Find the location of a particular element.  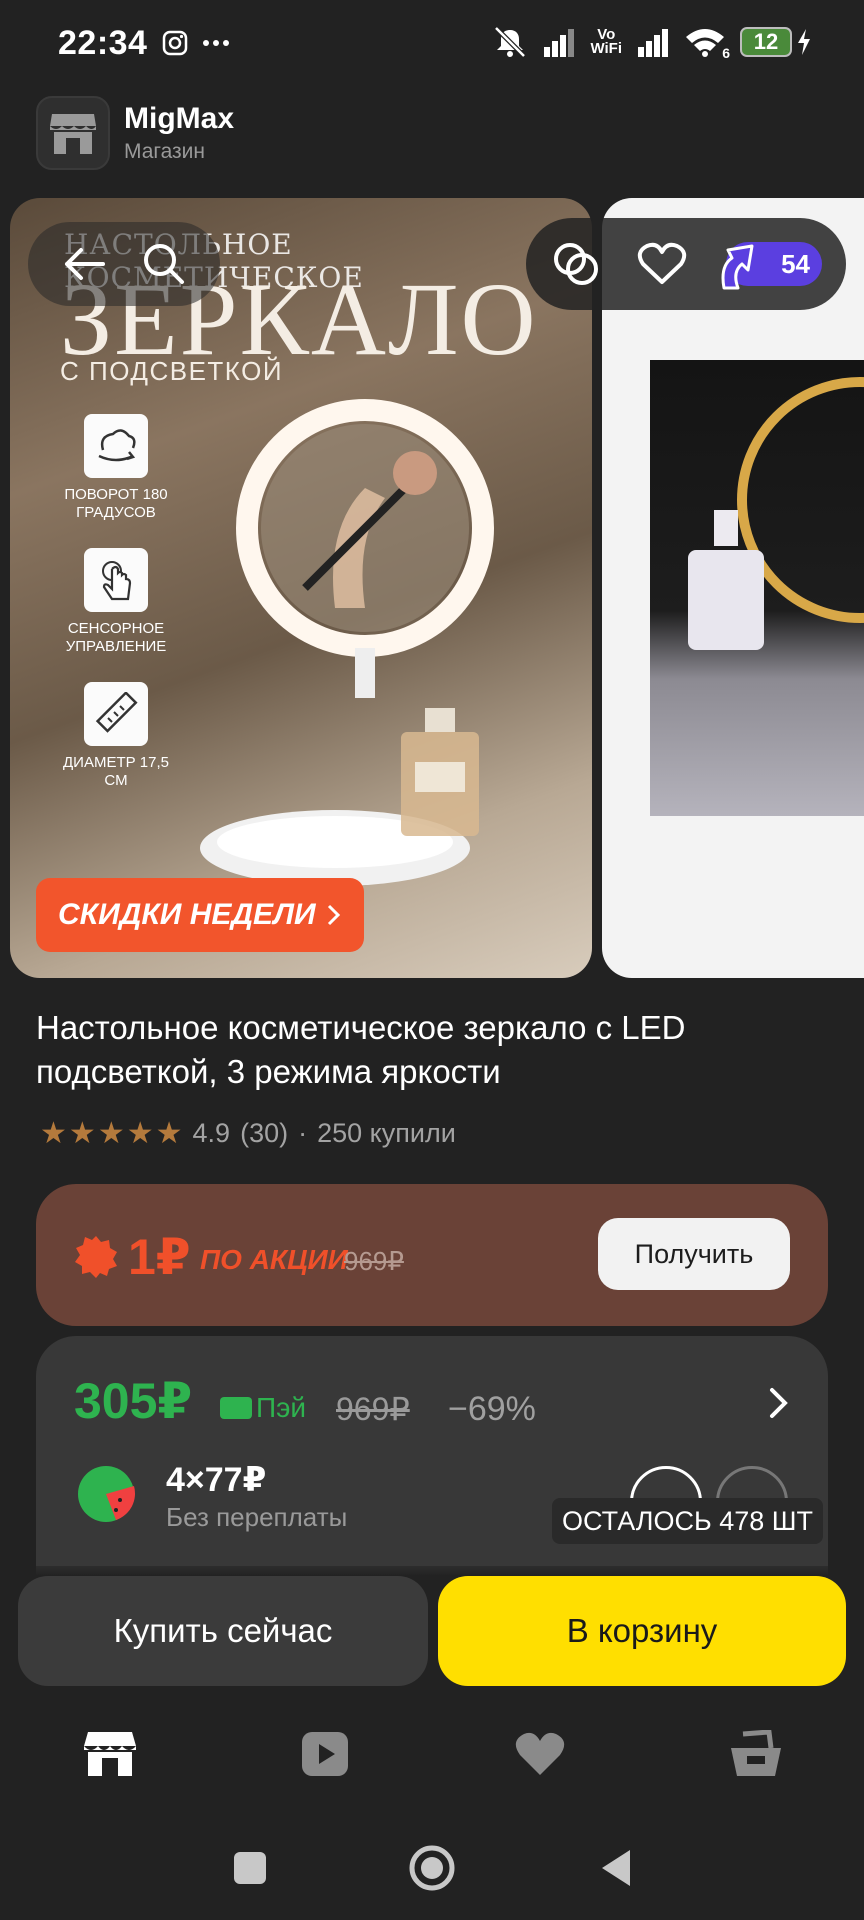

weekly-discounts-badge: СКИДКИ НЕДЕЛИ is located at coordinates (200, 915).